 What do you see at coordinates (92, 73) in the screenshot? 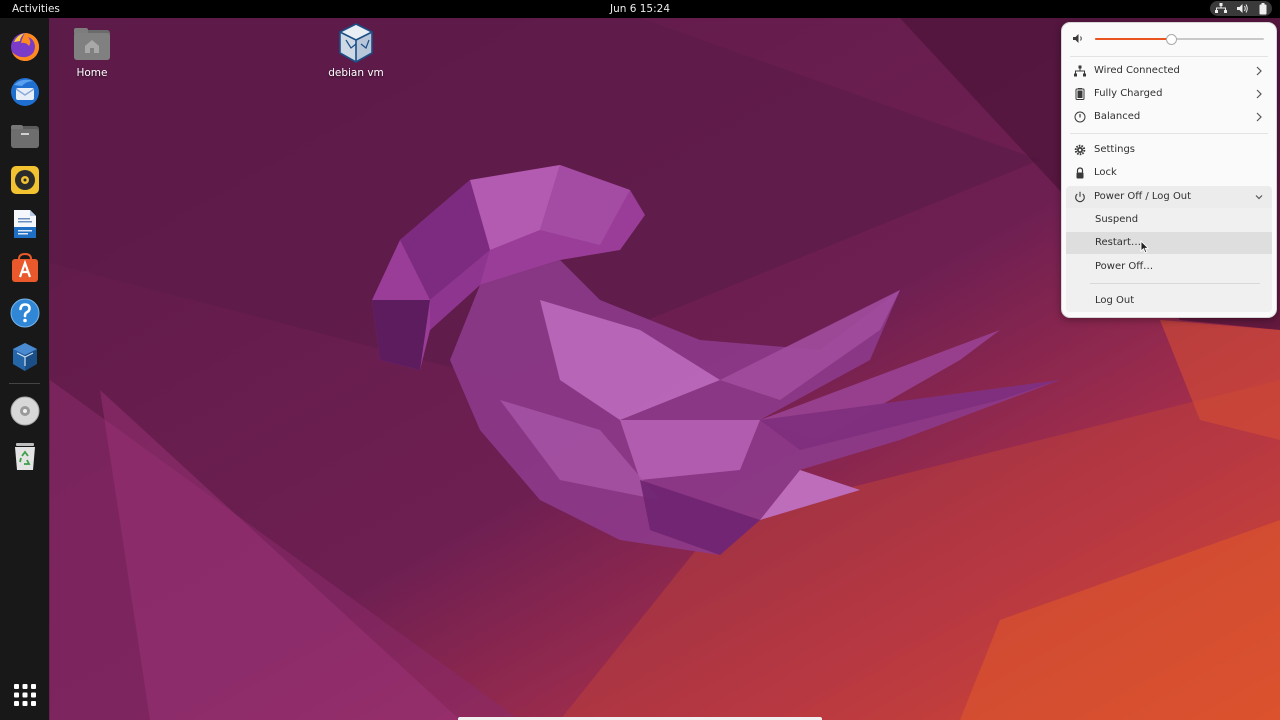
I see `desktop-icon-label: Home` at bounding box center [92, 73].